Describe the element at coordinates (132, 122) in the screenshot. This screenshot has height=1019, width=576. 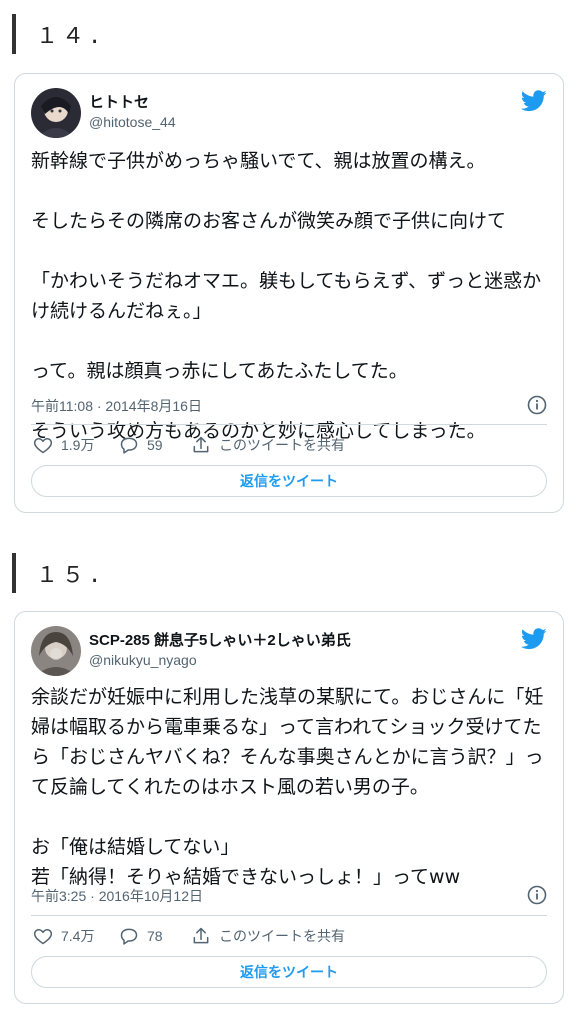
I see `handle: @hitotose_44` at that location.